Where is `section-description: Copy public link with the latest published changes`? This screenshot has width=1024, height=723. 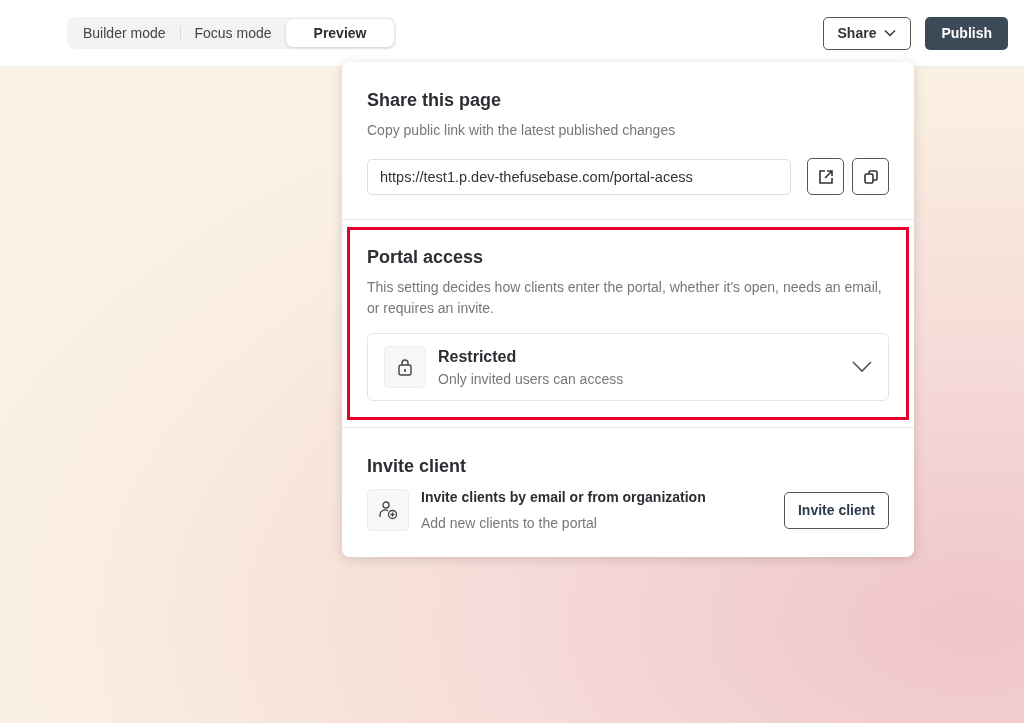 section-description: Copy public link with the latest published changes is located at coordinates (522, 130).